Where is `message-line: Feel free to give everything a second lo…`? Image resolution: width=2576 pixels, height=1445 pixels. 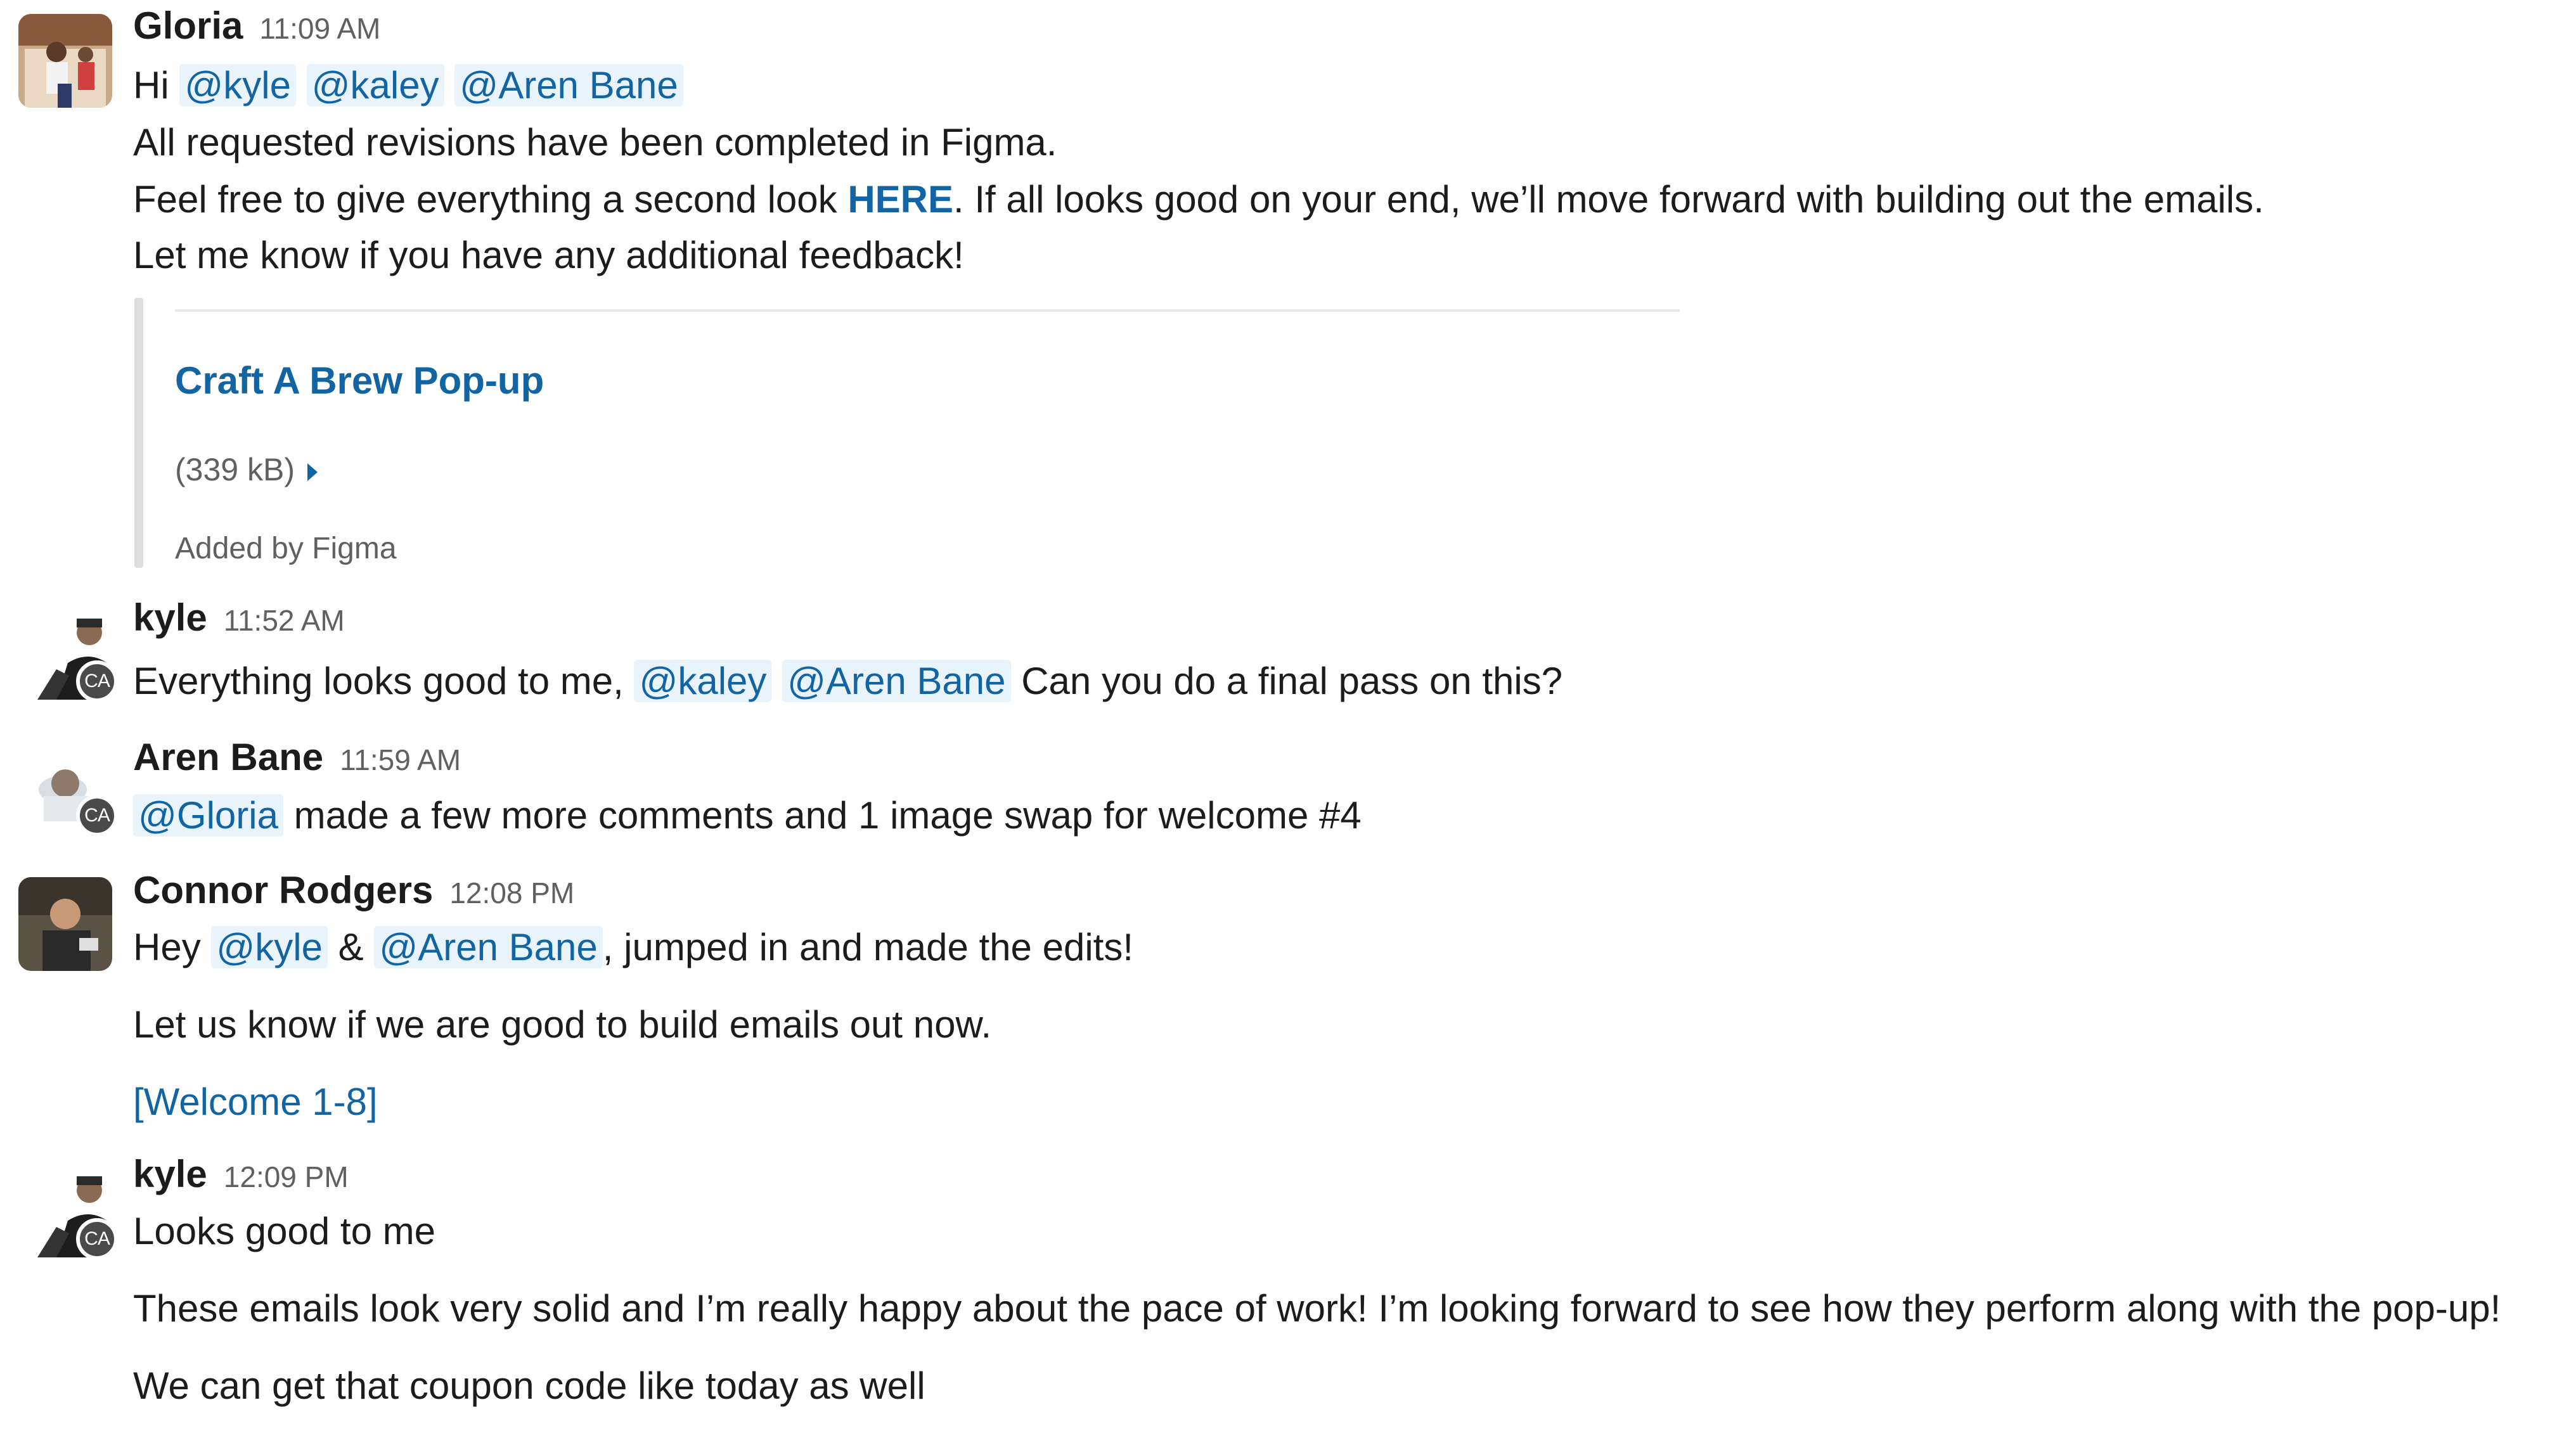
message-line: Feel free to give everything a second lo… is located at coordinates (1198, 199).